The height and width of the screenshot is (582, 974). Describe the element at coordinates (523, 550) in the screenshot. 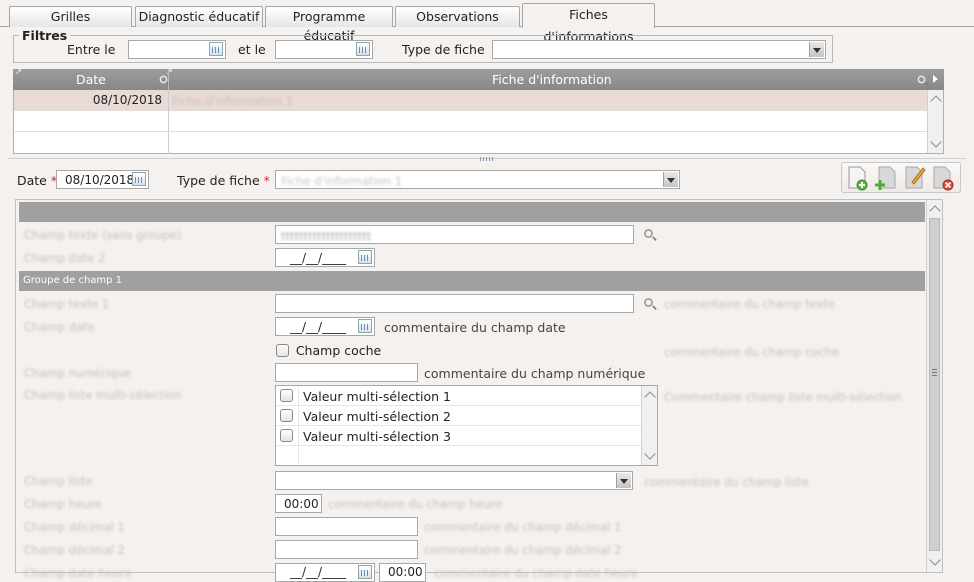

I see `field-dec2-comment: commentaire du champ décimal 2` at that location.